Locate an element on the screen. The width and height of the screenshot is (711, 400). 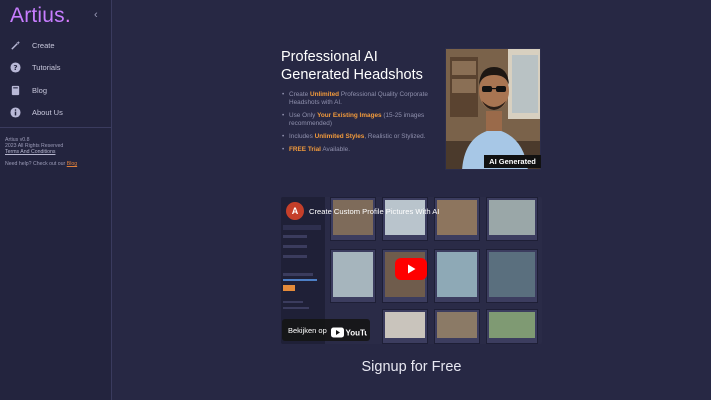
youtube-logo-icon: YouTube is located at coordinates (355, 331).